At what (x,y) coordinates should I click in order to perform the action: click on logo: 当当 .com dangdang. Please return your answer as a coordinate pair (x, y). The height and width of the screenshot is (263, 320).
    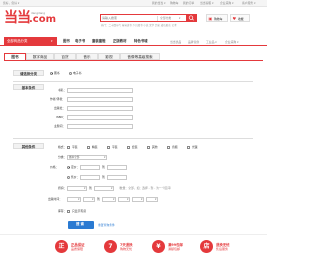
    Looking at the image, I should click on (34, 21).